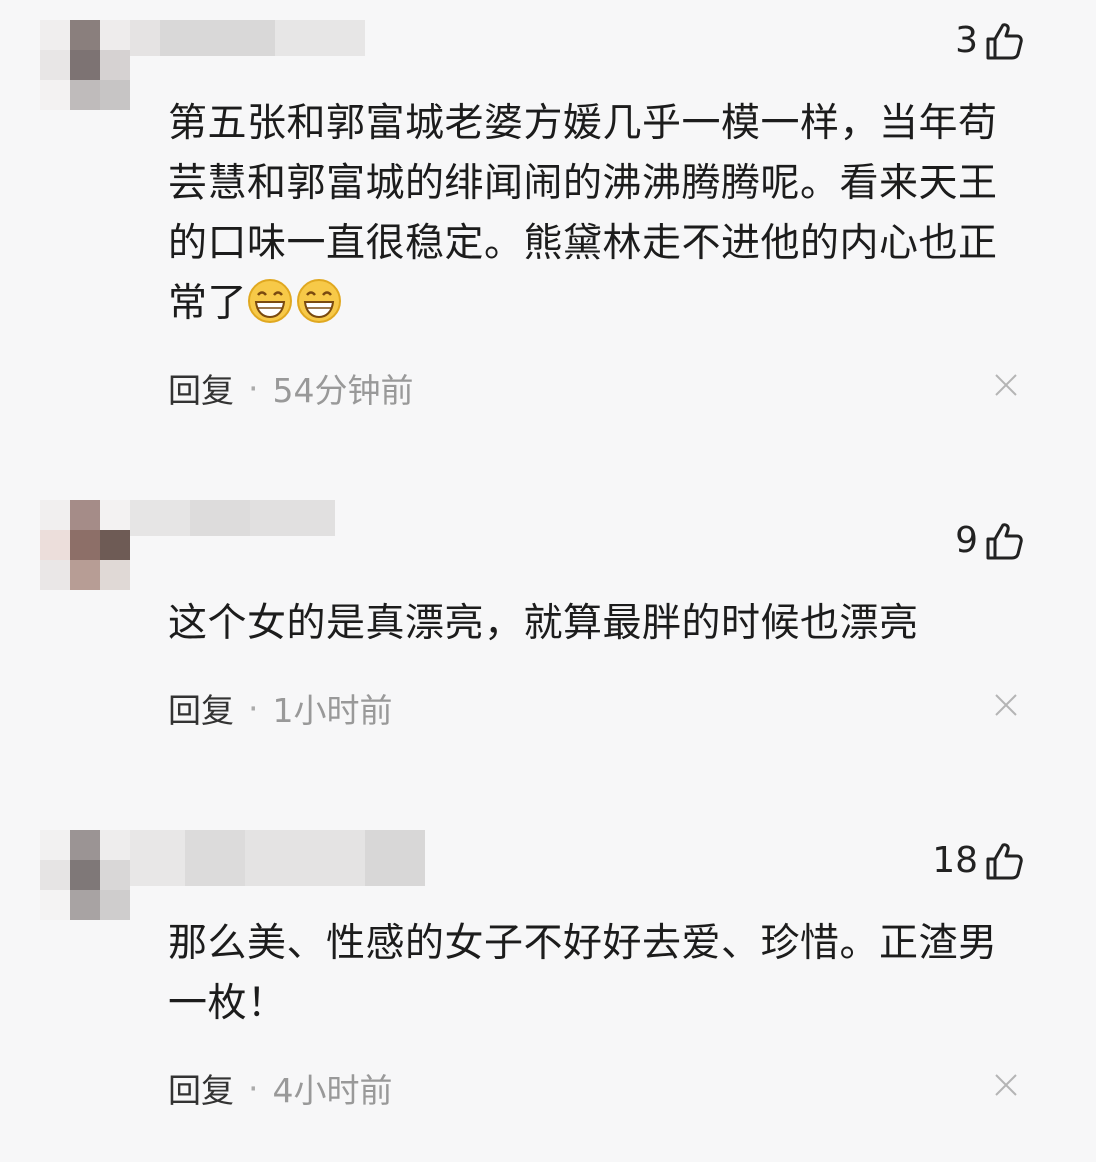  What do you see at coordinates (583, 973) in the screenshot?
I see `comment-text: 那么美、性感的女子不好好去爱、珍惜。正渣男一枚！` at bounding box center [583, 973].